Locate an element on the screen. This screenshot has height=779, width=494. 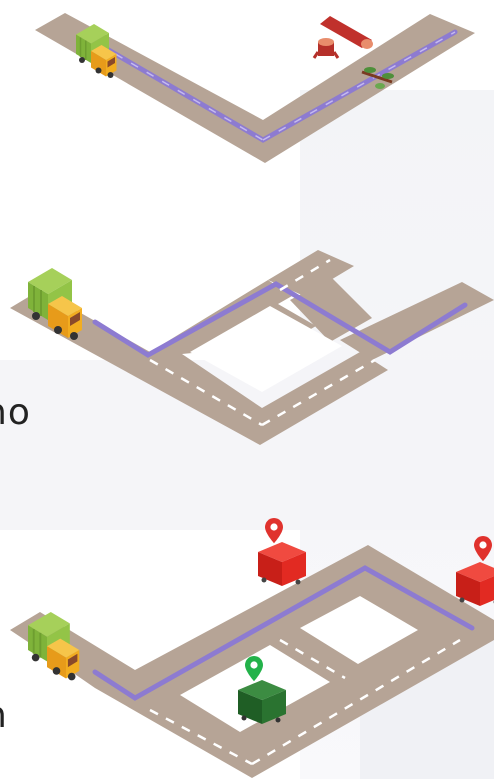
left-edge-text: n is located at coordinates (4, 715).